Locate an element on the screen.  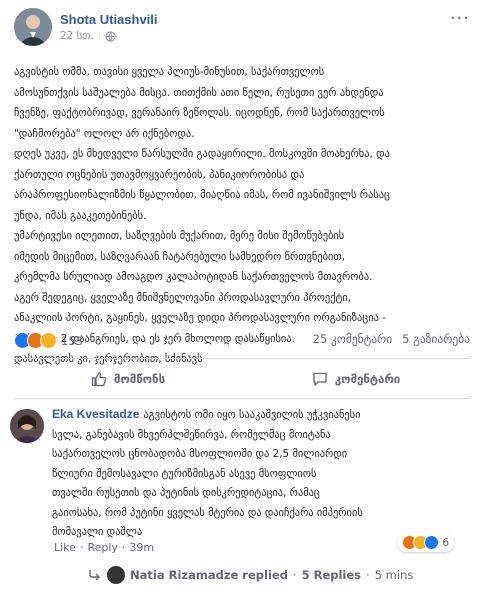
comment-reactions-count: 6 is located at coordinates (445, 542).